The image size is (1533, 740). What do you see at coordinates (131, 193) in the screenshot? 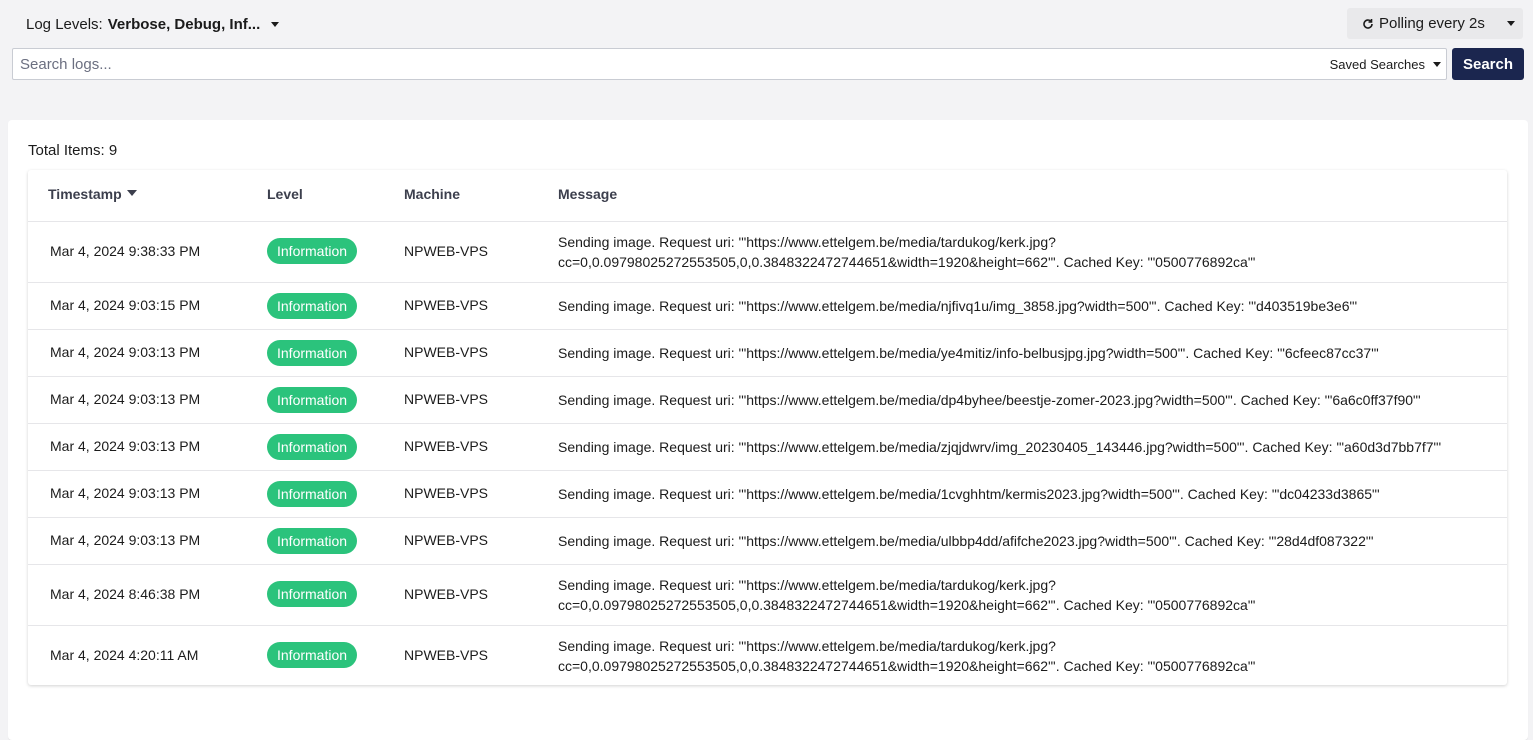
I see `sort-desc-icon` at bounding box center [131, 193].